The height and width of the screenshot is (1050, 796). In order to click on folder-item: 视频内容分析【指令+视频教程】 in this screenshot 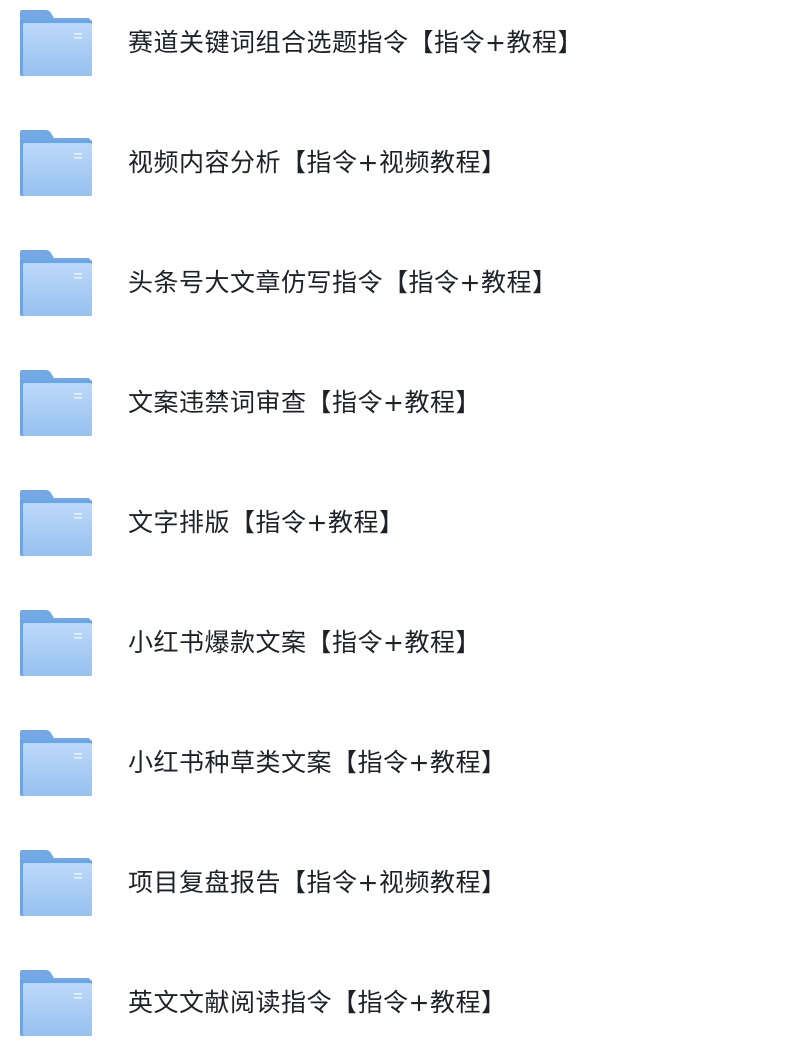, I will do `click(398, 165)`.